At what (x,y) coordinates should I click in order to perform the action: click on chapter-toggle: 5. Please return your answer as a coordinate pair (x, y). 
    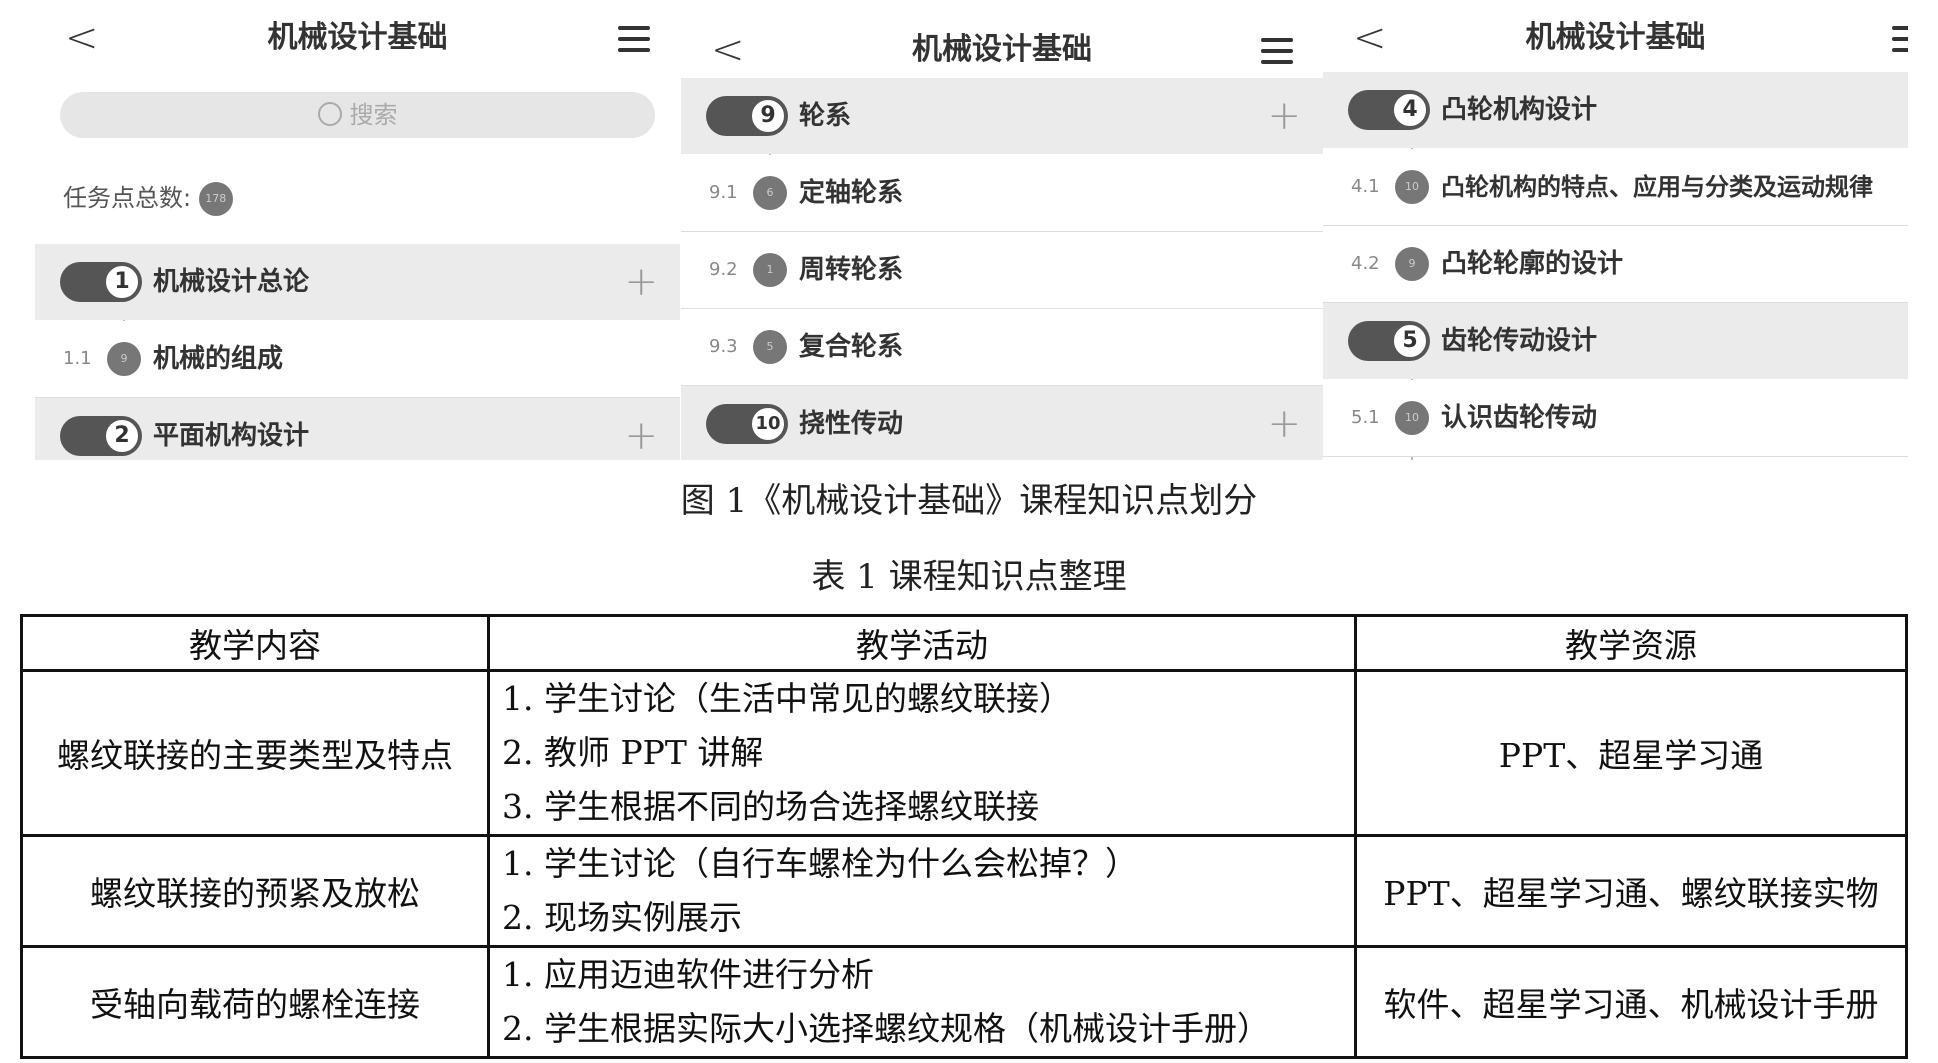
    Looking at the image, I should click on (1389, 341).